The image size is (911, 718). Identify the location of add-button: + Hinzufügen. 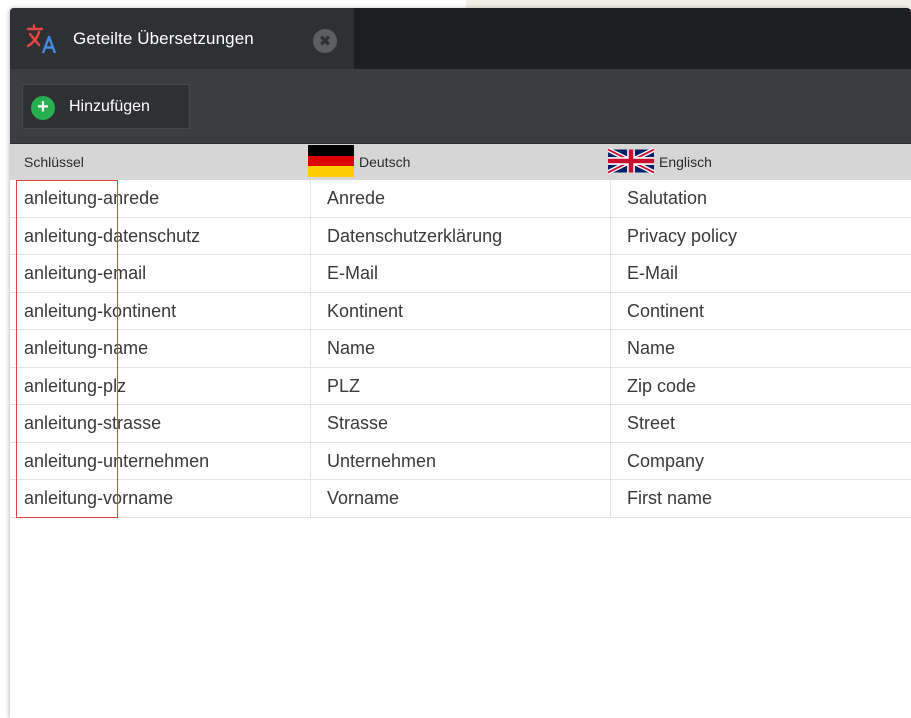
(106, 106).